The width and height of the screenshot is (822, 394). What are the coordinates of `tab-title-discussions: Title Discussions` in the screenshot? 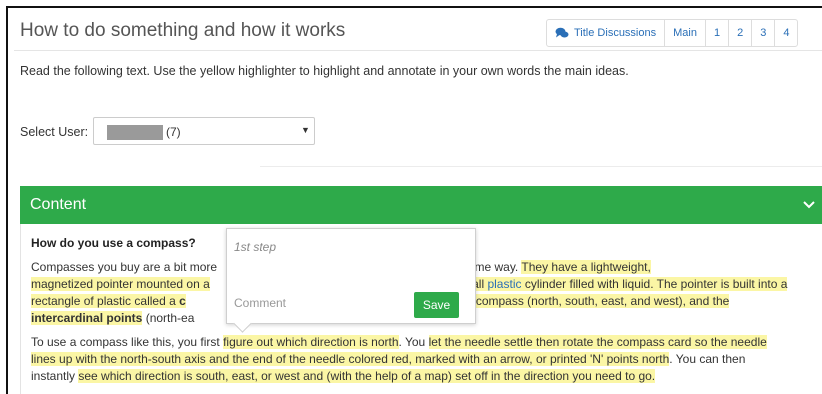 It's located at (605, 33).